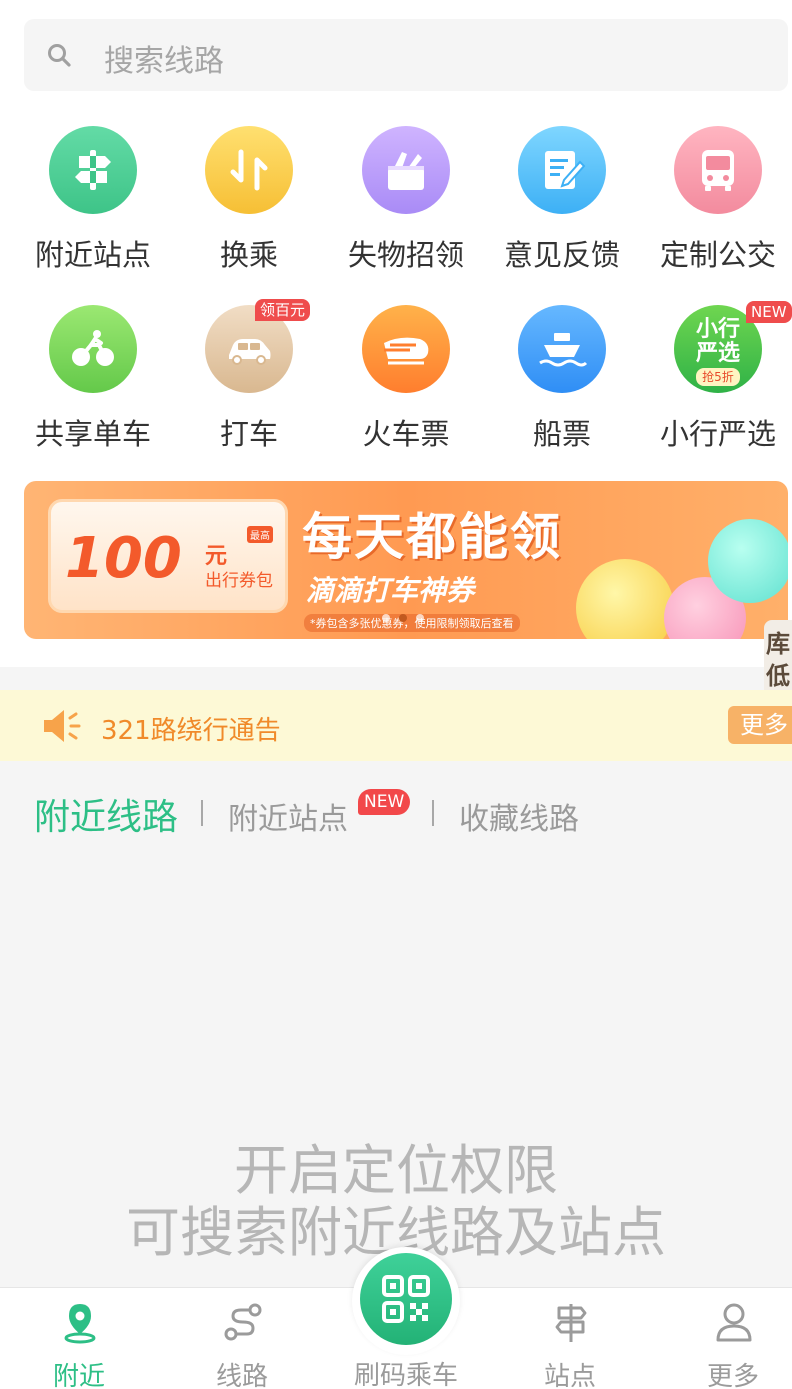  I want to click on nav-nearby: 附近, so click(79, 1338).